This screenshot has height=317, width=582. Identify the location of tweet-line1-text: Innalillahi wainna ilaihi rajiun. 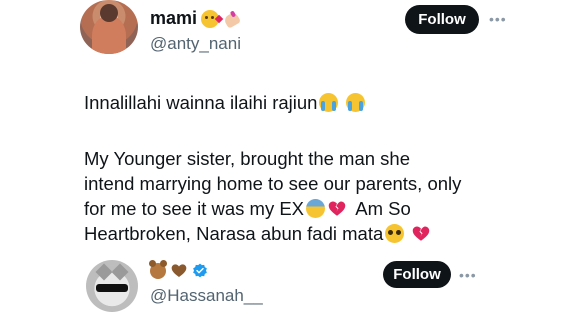
(201, 102).